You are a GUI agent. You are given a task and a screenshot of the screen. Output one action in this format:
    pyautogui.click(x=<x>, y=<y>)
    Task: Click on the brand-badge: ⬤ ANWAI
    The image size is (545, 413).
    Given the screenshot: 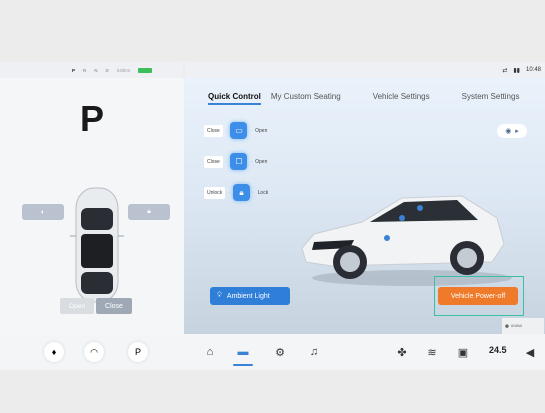 What is the action you would take?
    pyautogui.click(x=523, y=326)
    